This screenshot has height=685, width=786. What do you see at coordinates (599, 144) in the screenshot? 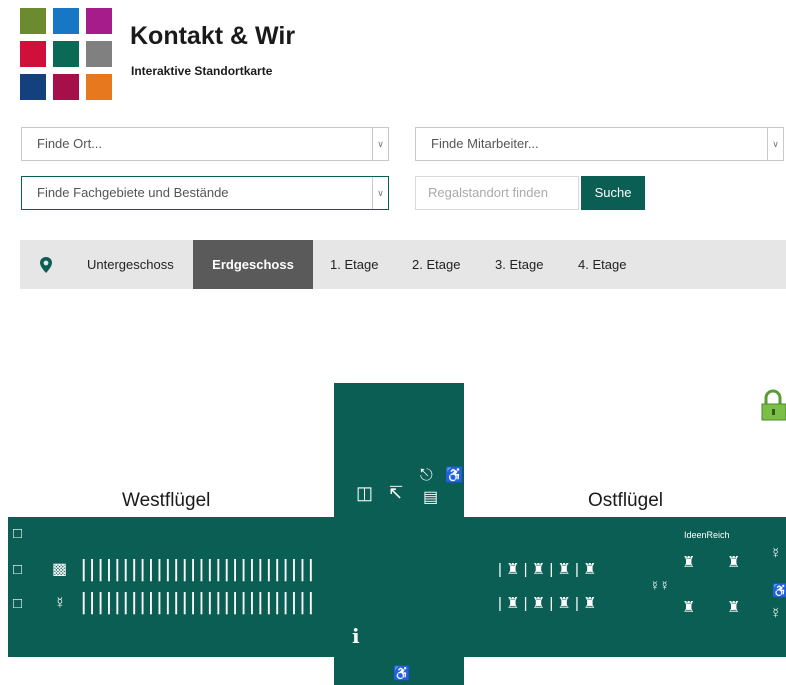
I see `mitarbeiter-select: Finde Mitarbeiter... ∨` at bounding box center [599, 144].